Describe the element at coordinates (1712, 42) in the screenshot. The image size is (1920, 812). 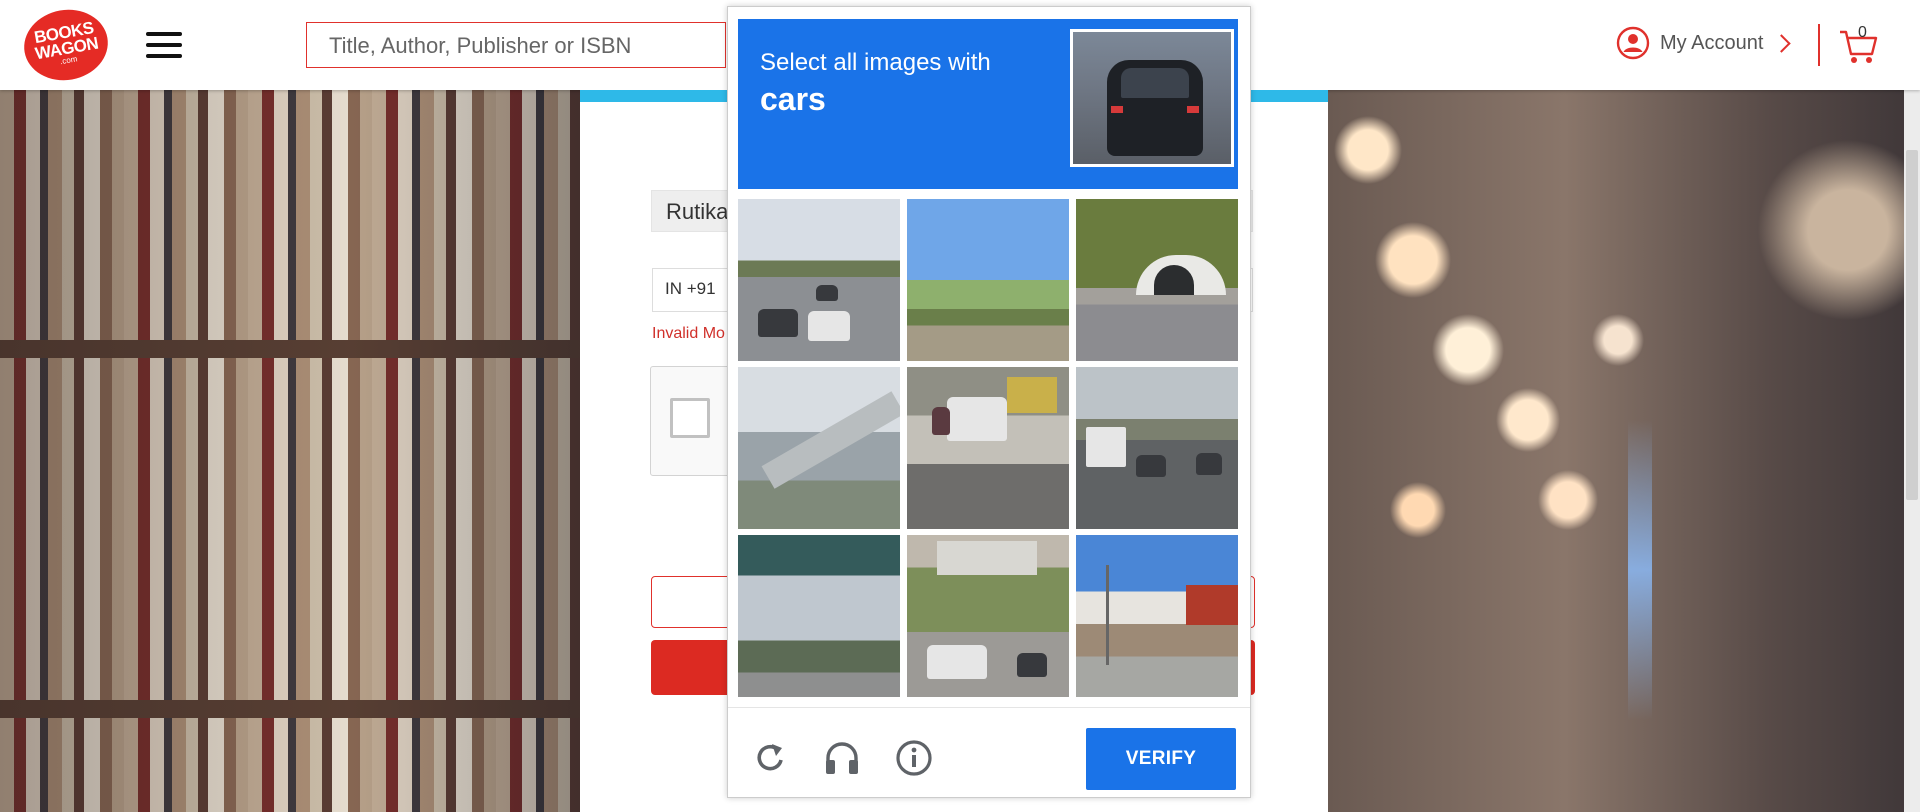
I see `my-account-label: My Account` at that location.